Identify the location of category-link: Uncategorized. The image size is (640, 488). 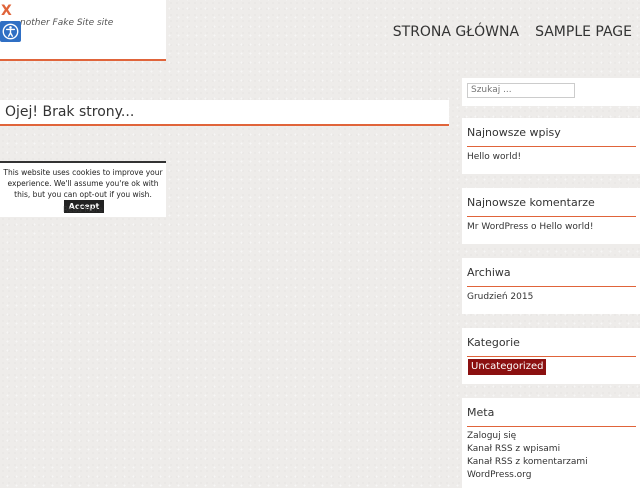
(507, 367).